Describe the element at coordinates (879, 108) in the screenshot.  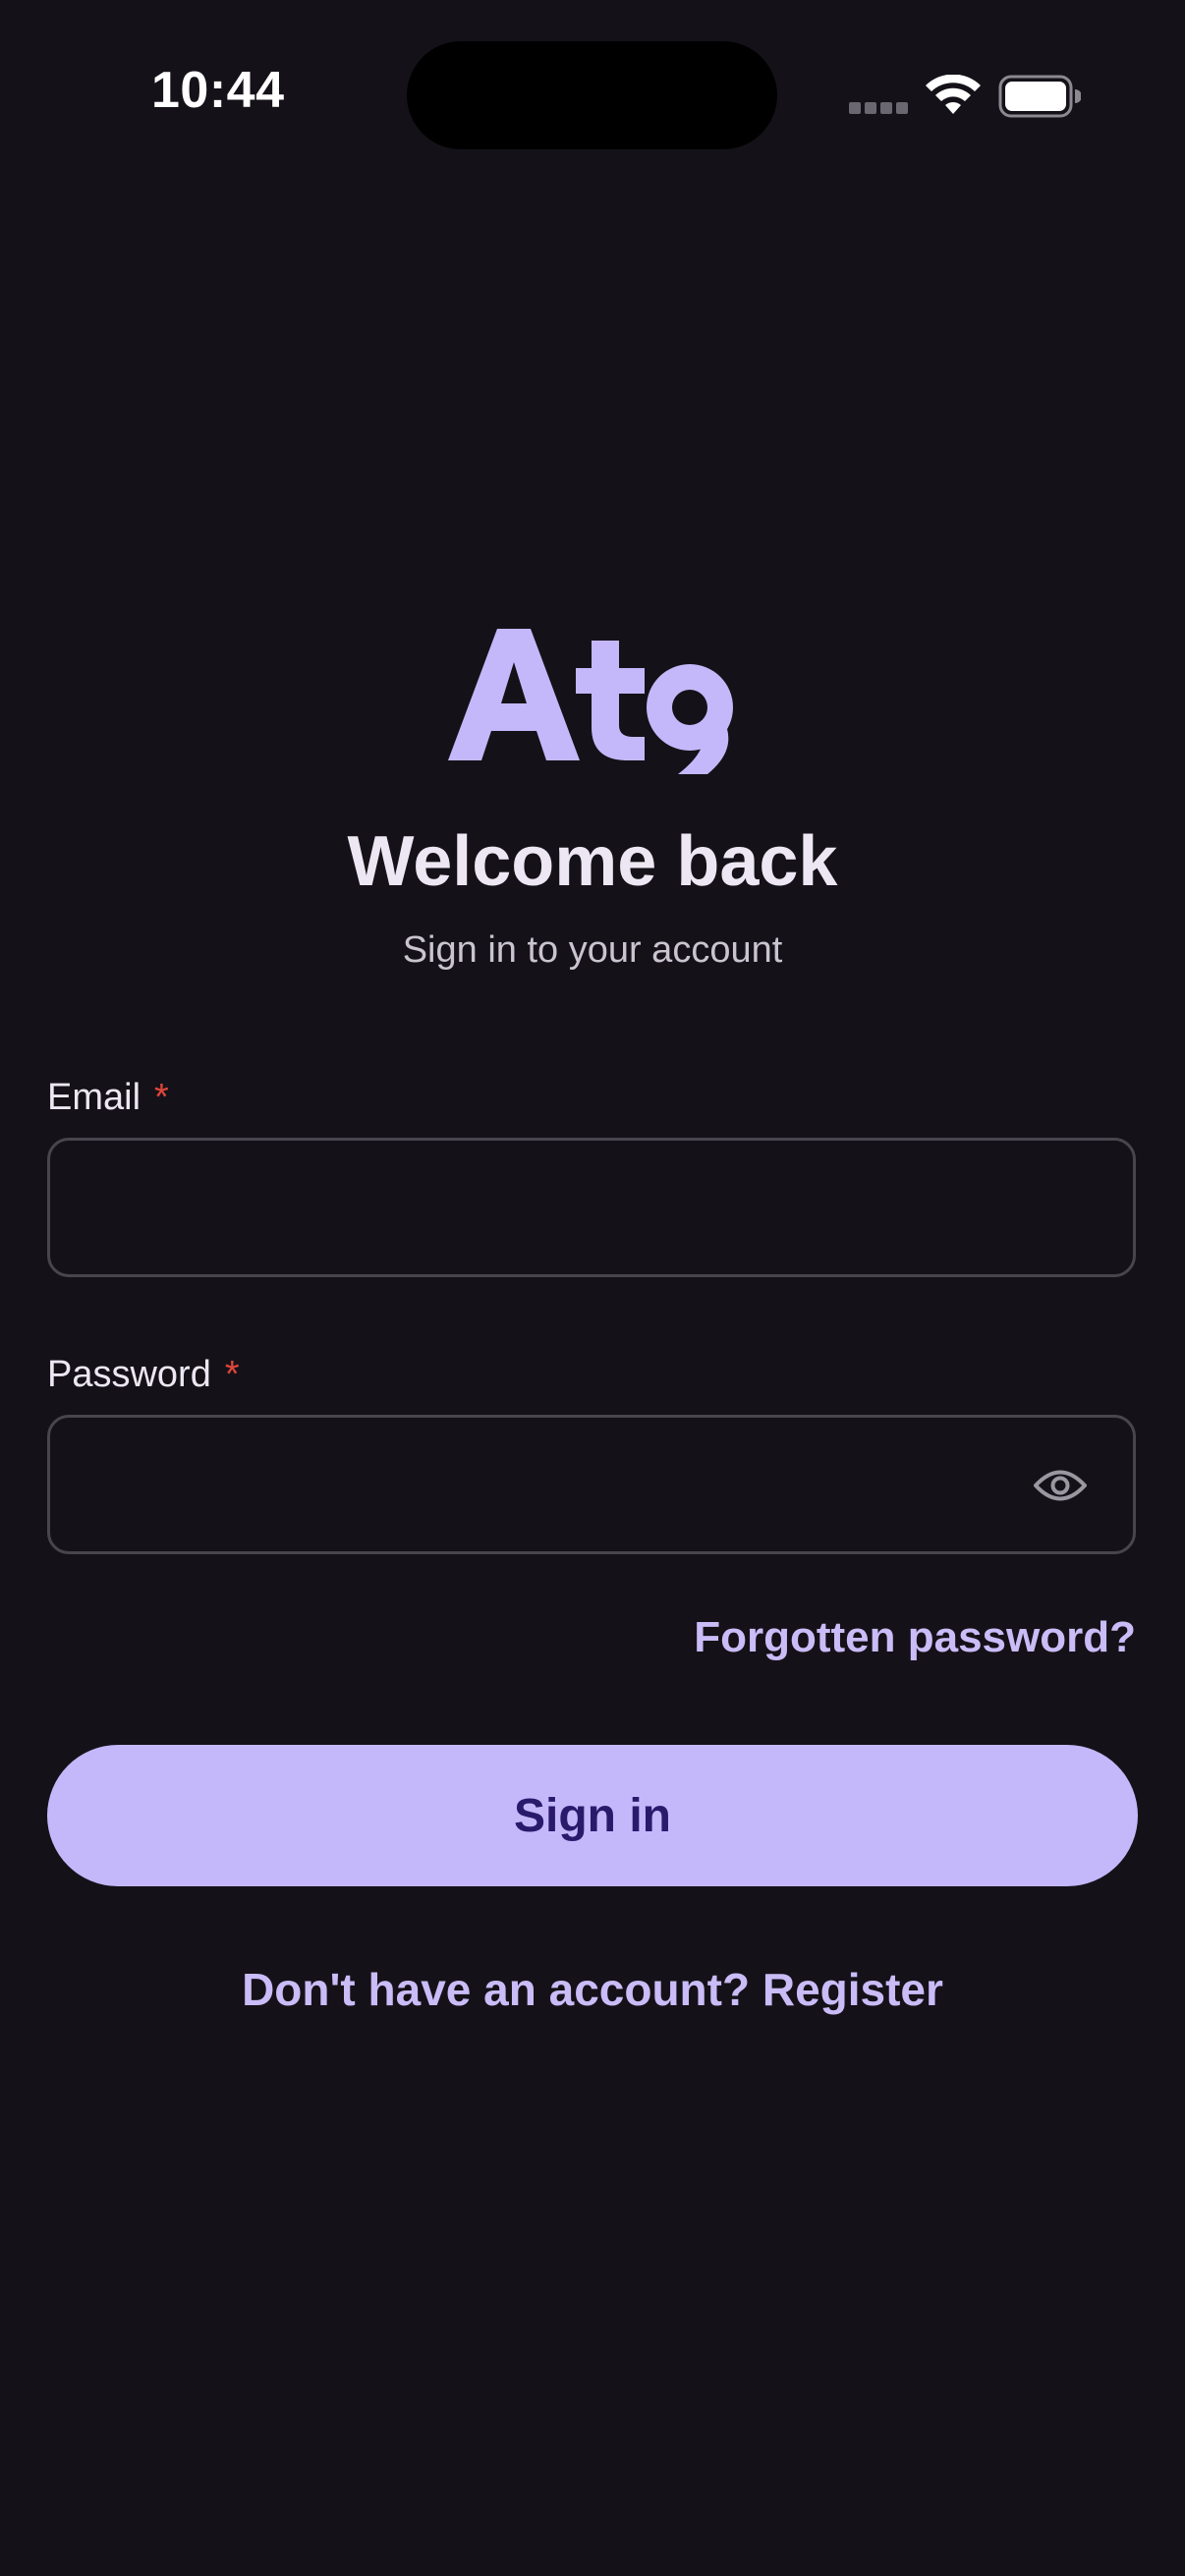
I see `signal-icon` at that location.